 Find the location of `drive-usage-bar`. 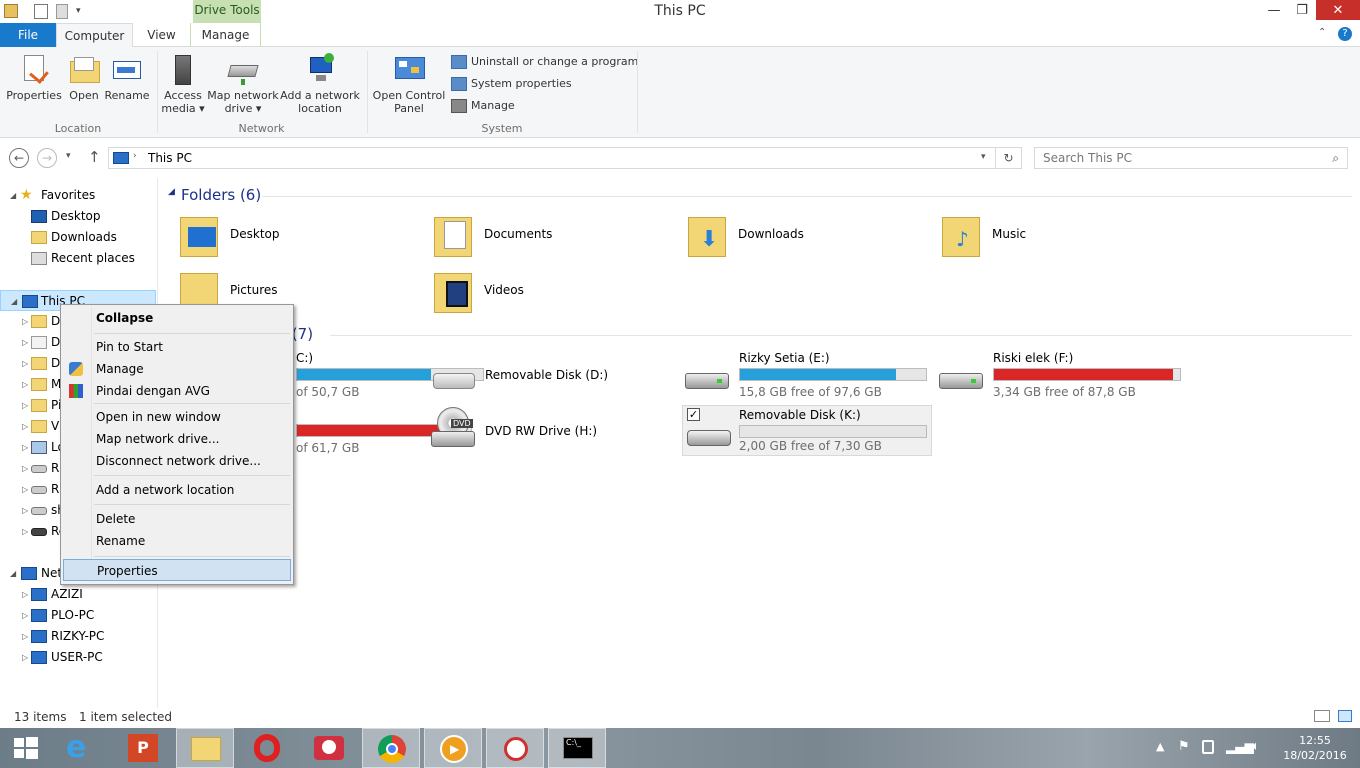

drive-usage-bar is located at coordinates (833, 374).